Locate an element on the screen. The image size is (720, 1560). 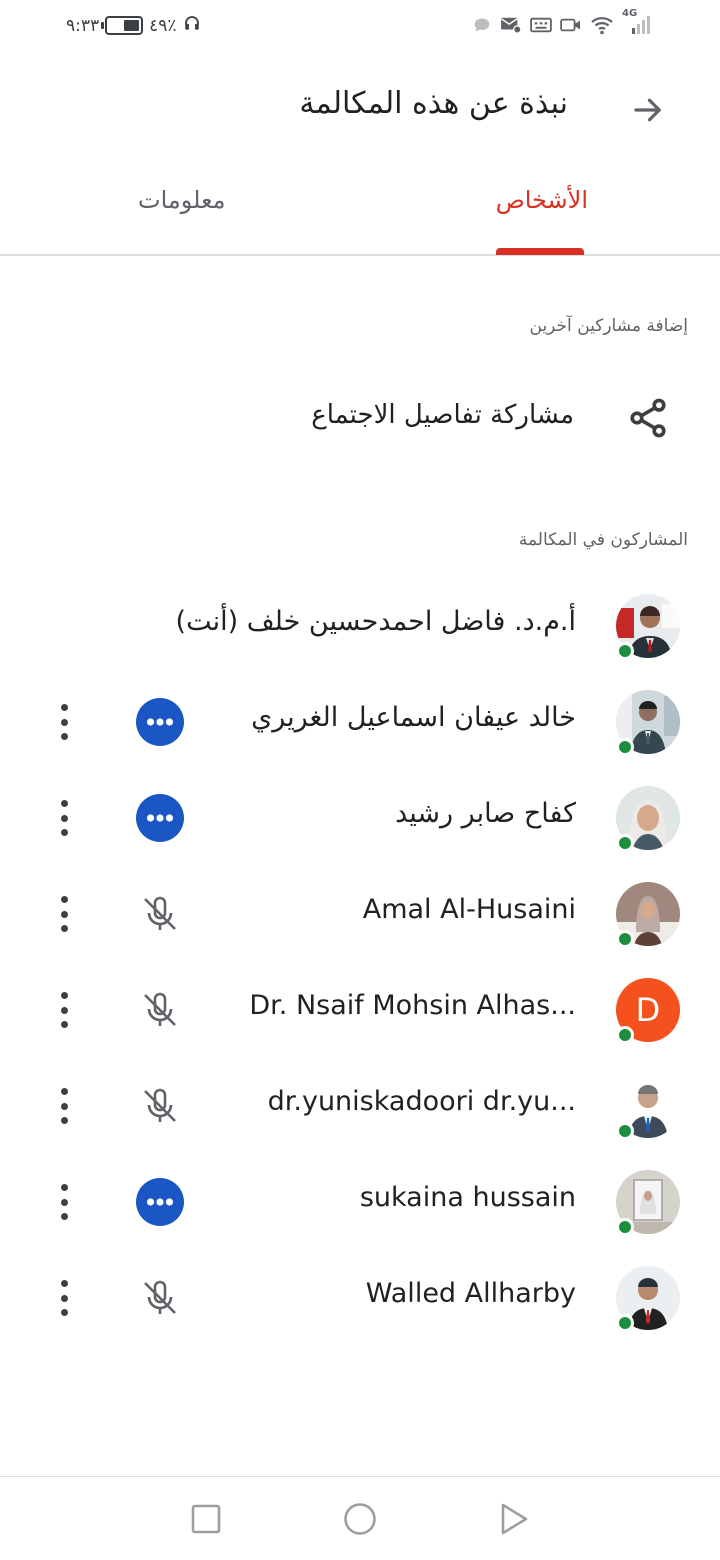
arrow-forward-icon is located at coordinates (647, 110).